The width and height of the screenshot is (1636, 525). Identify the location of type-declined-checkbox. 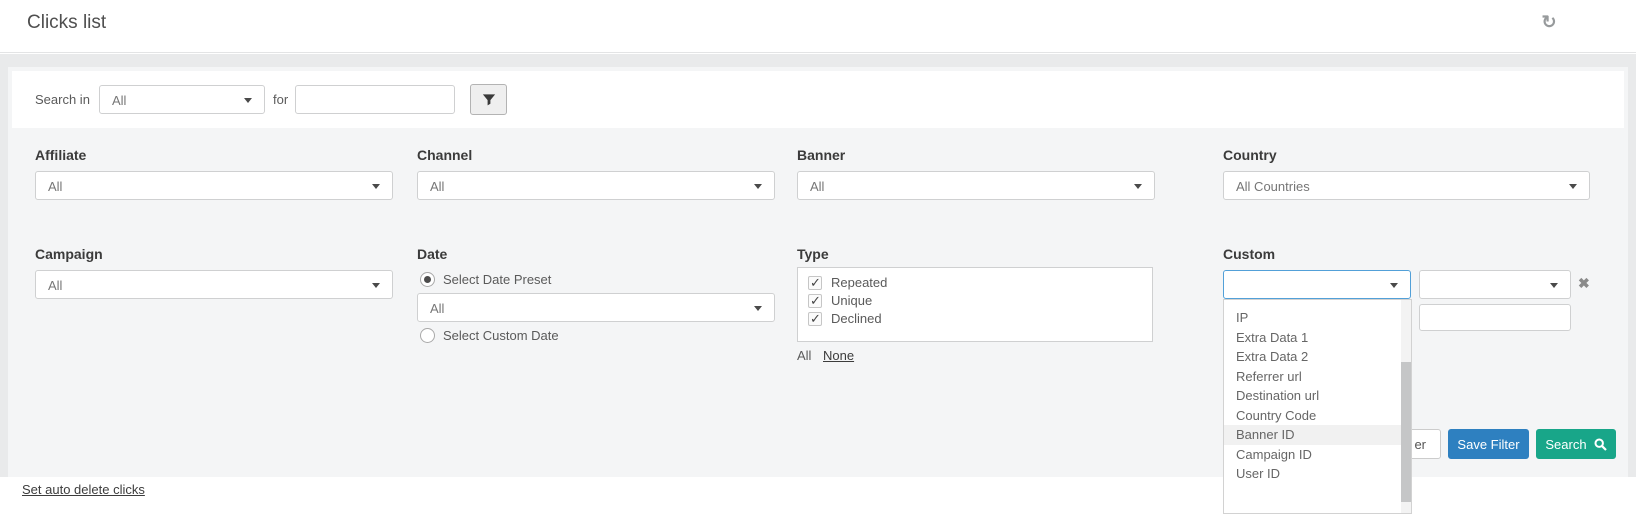
(815, 319).